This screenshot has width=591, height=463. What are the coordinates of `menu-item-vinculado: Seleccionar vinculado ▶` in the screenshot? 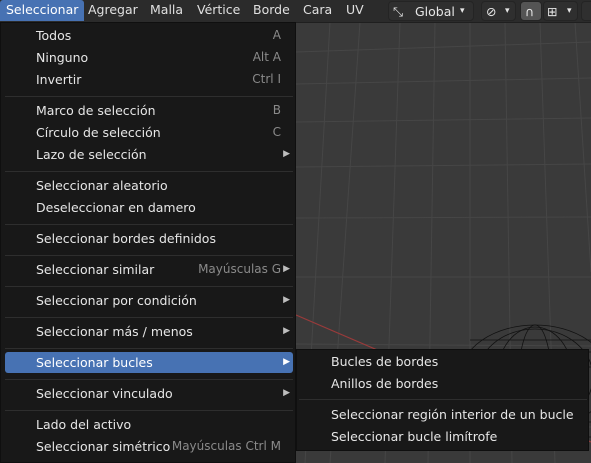 It's located at (149, 393).